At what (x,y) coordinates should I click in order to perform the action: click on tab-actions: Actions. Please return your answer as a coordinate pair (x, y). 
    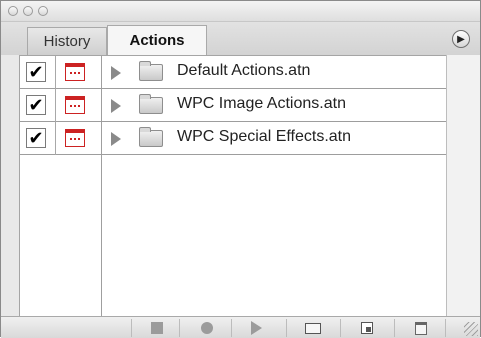
    Looking at the image, I should click on (157, 40).